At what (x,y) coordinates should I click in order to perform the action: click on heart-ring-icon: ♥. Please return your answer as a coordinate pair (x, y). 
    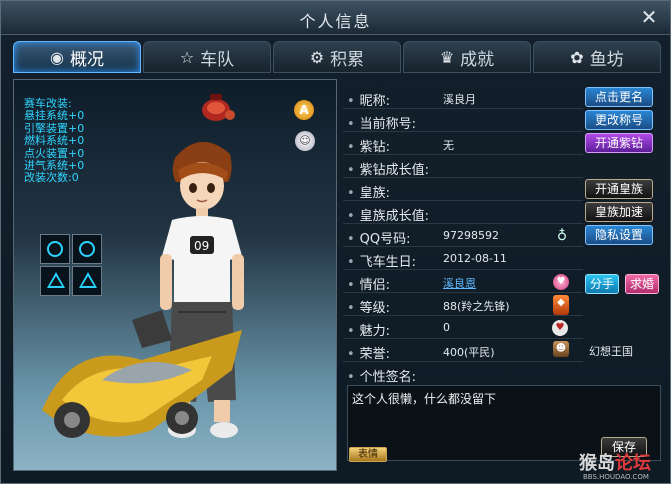
    Looking at the image, I should click on (561, 282).